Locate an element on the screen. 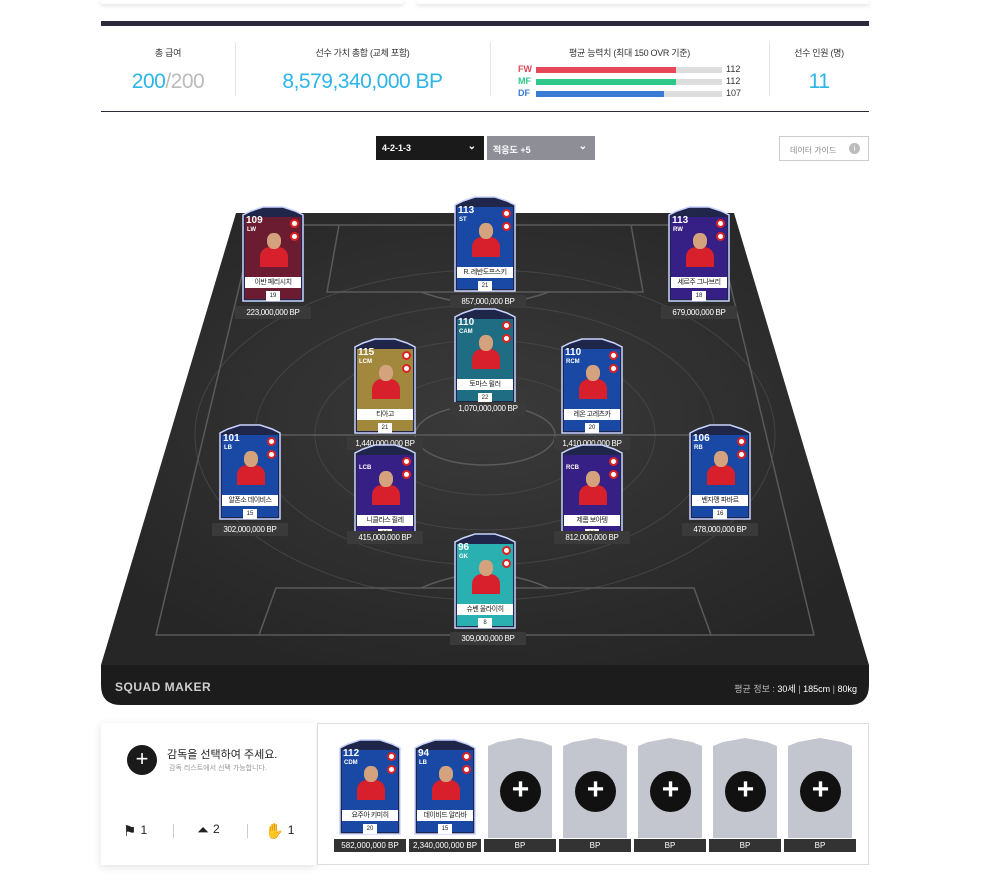 This screenshot has width=987, height=880. data-guide-button: 데이터 가이드 i is located at coordinates (824, 148).